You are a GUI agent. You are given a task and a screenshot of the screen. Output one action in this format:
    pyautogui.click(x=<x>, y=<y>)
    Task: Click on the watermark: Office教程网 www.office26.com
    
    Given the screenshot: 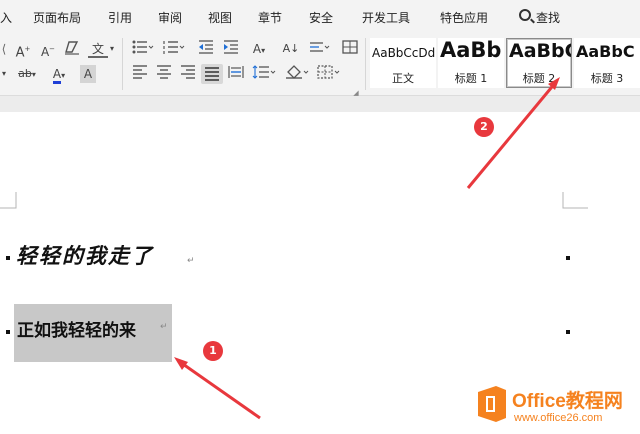 What is the action you would take?
    pyautogui.click(x=557, y=407)
    